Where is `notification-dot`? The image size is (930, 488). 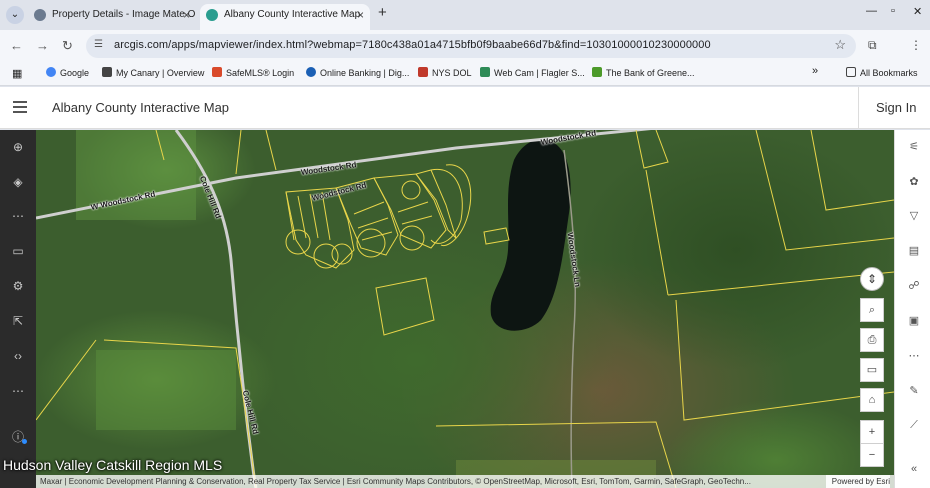 notification-dot is located at coordinates (24, 441).